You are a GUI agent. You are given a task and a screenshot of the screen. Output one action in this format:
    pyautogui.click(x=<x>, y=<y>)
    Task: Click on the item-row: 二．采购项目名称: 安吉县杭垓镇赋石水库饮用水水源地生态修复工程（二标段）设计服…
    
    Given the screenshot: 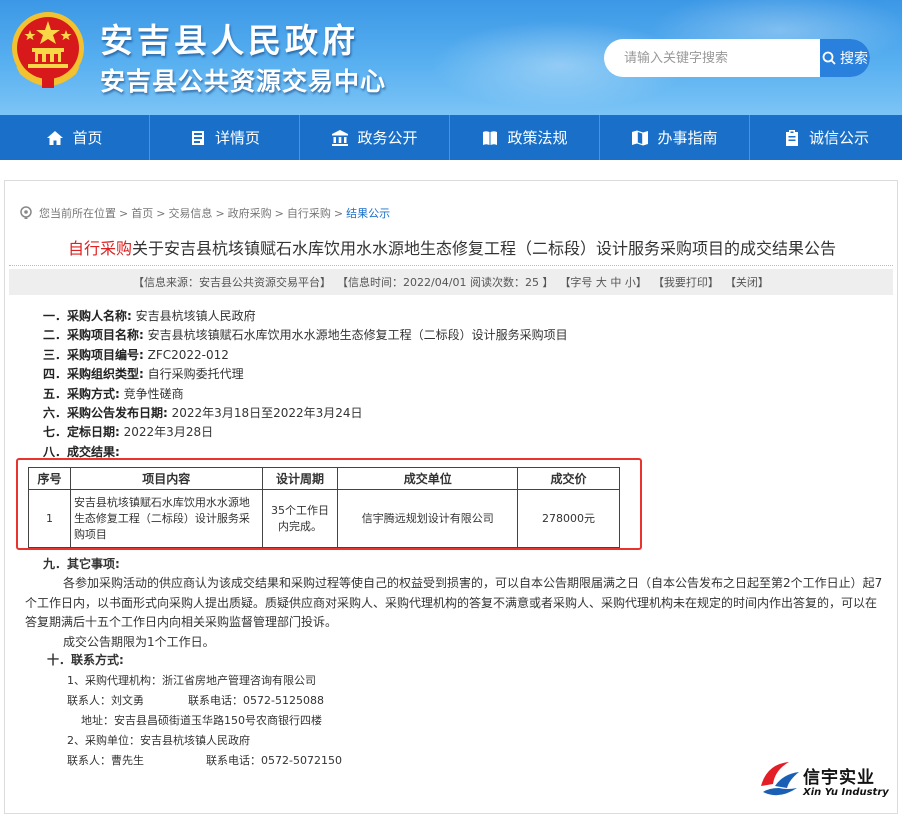 What is the action you would take?
    pyautogui.click(x=305, y=335)
    